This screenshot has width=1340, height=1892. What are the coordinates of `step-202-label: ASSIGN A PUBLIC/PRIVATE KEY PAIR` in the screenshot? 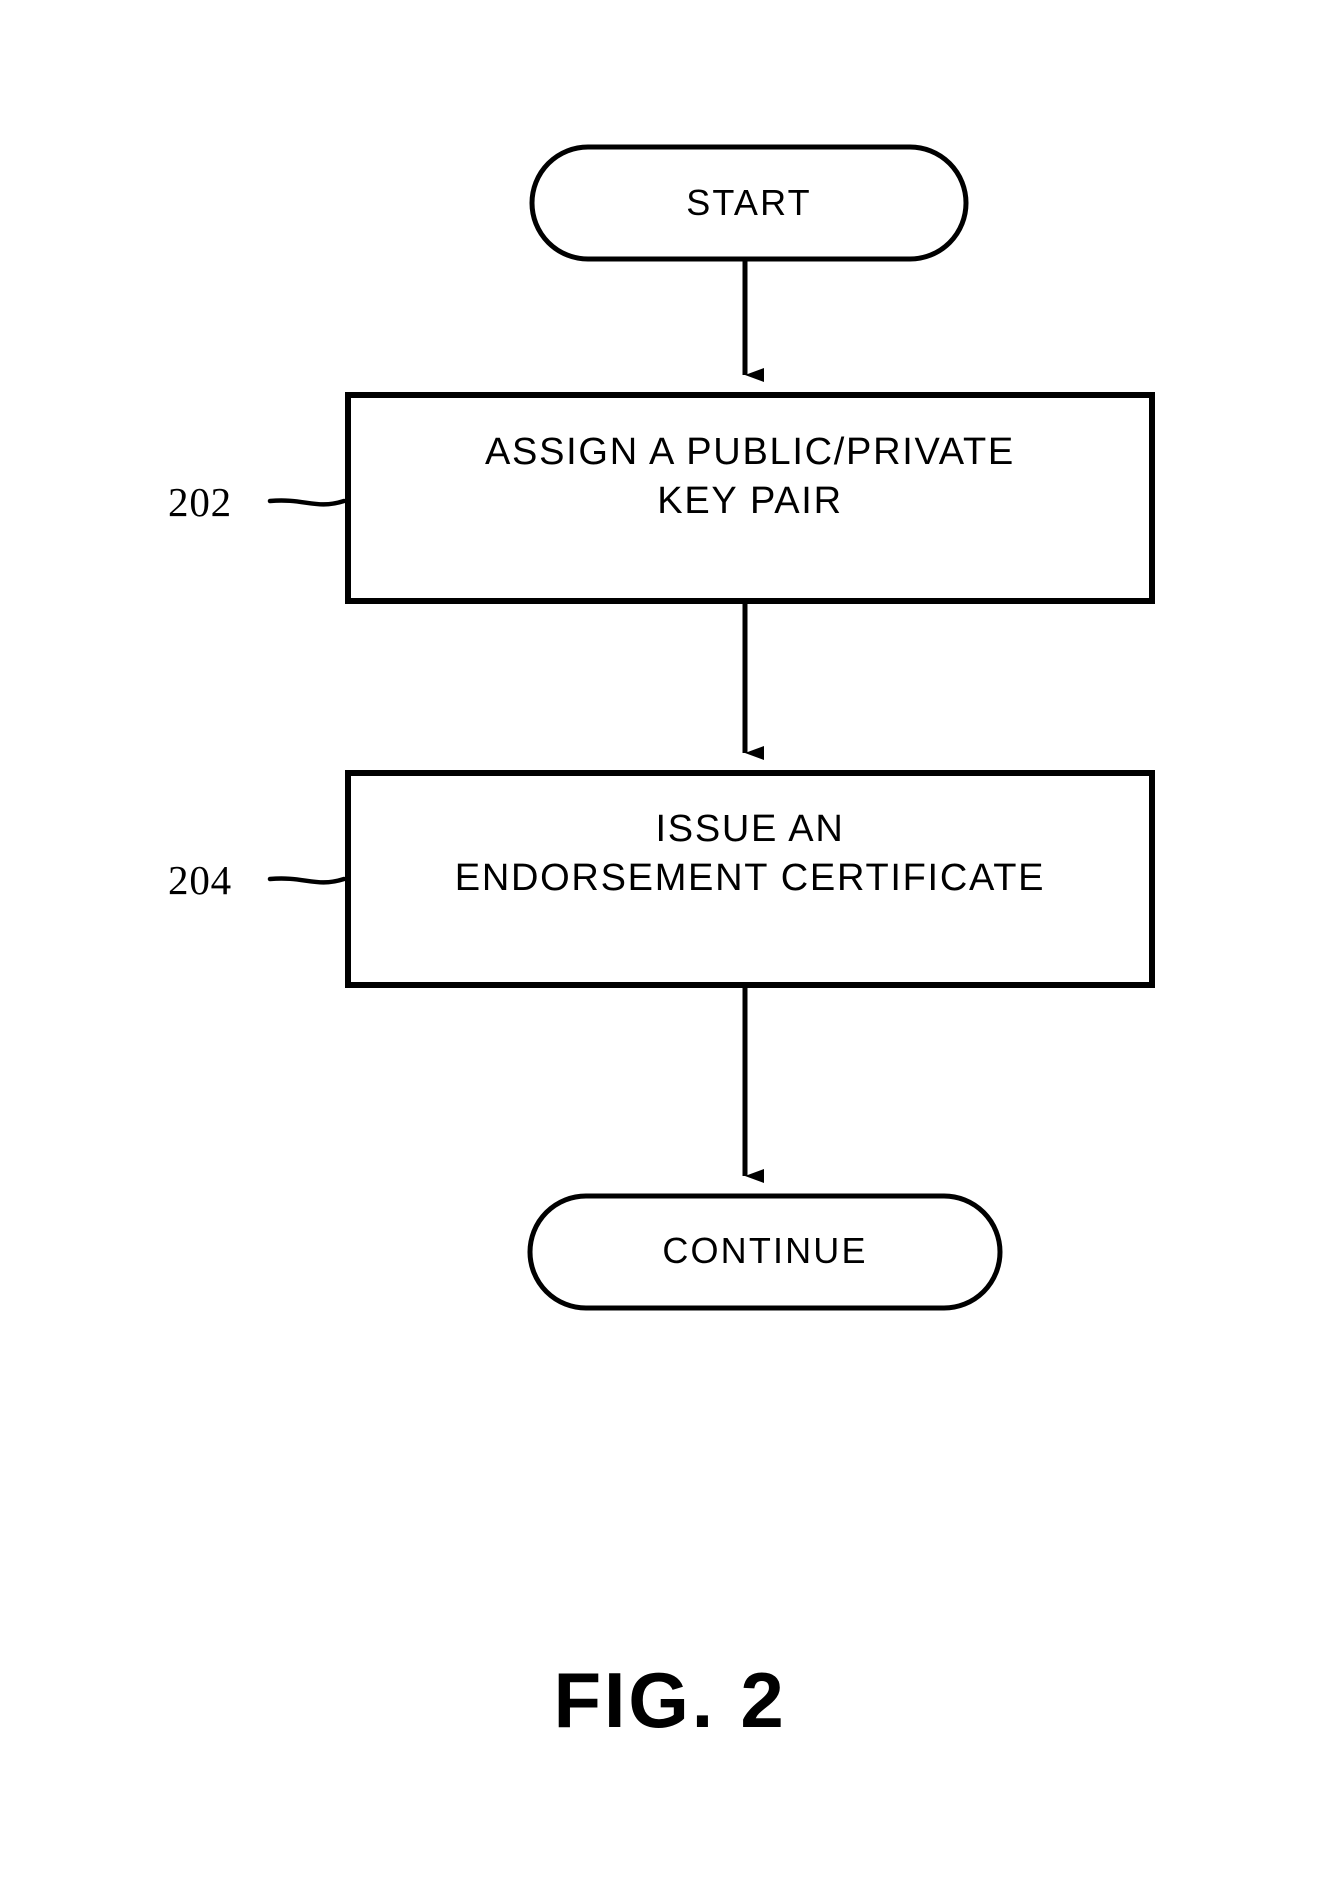 It's located at (750, 477).